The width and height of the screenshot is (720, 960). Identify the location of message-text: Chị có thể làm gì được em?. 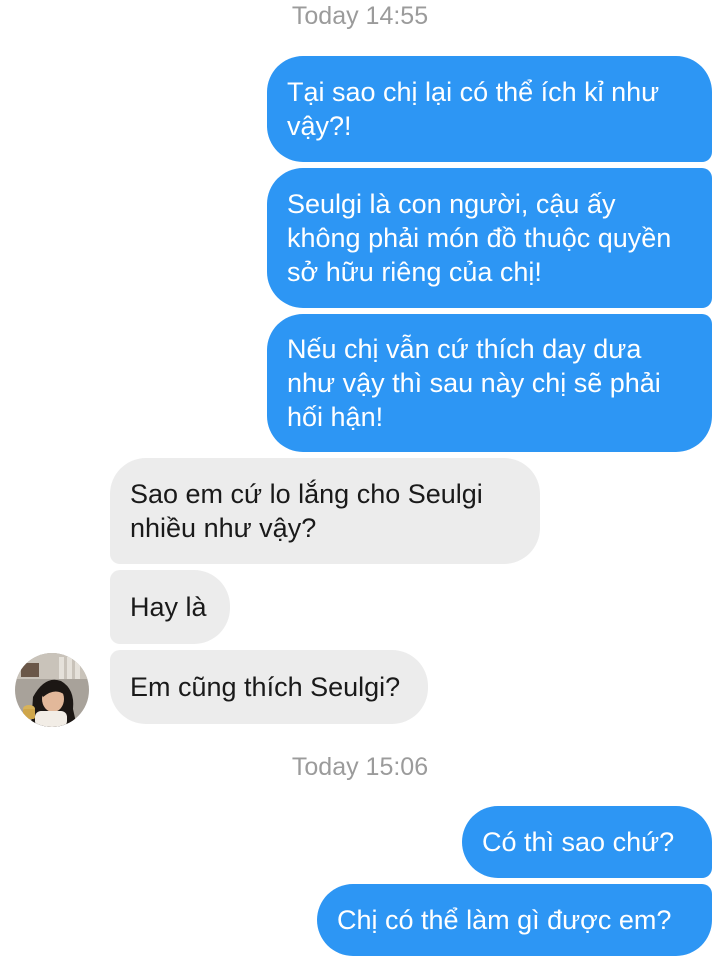
(504, 920).